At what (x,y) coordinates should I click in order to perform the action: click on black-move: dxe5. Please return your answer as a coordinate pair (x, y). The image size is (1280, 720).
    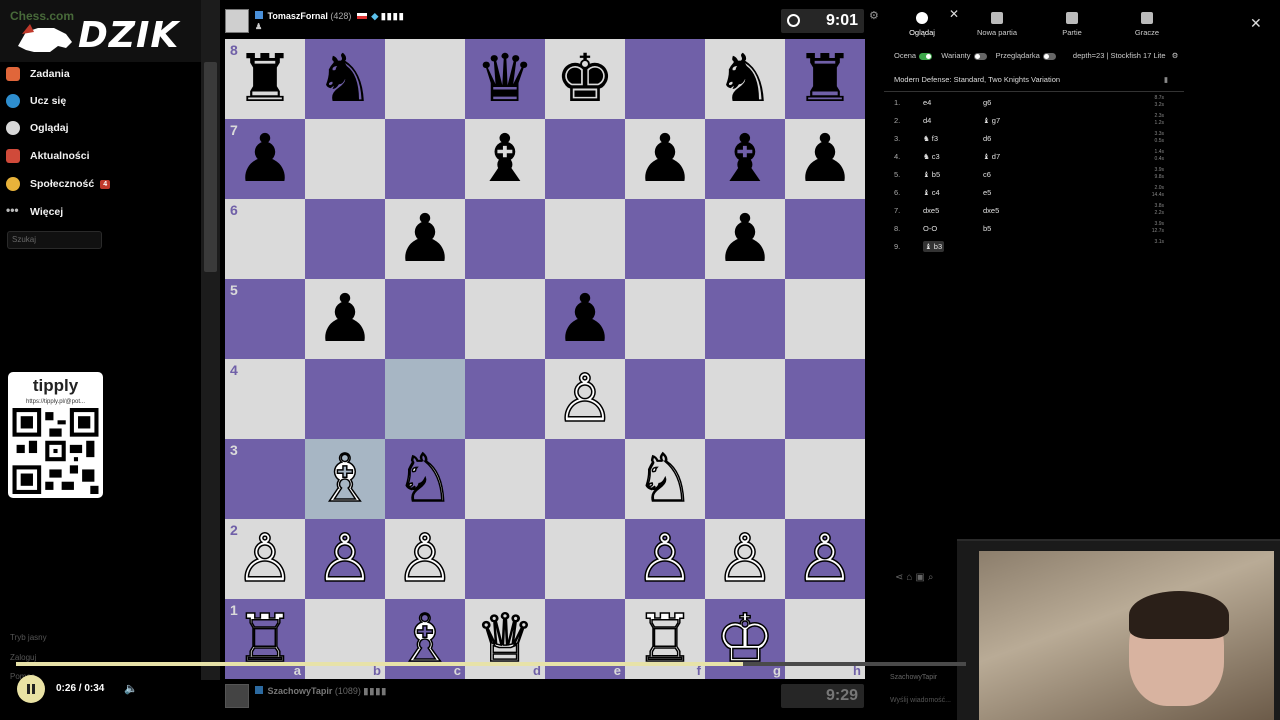
    Looking at the image, I should click on (991, 210).